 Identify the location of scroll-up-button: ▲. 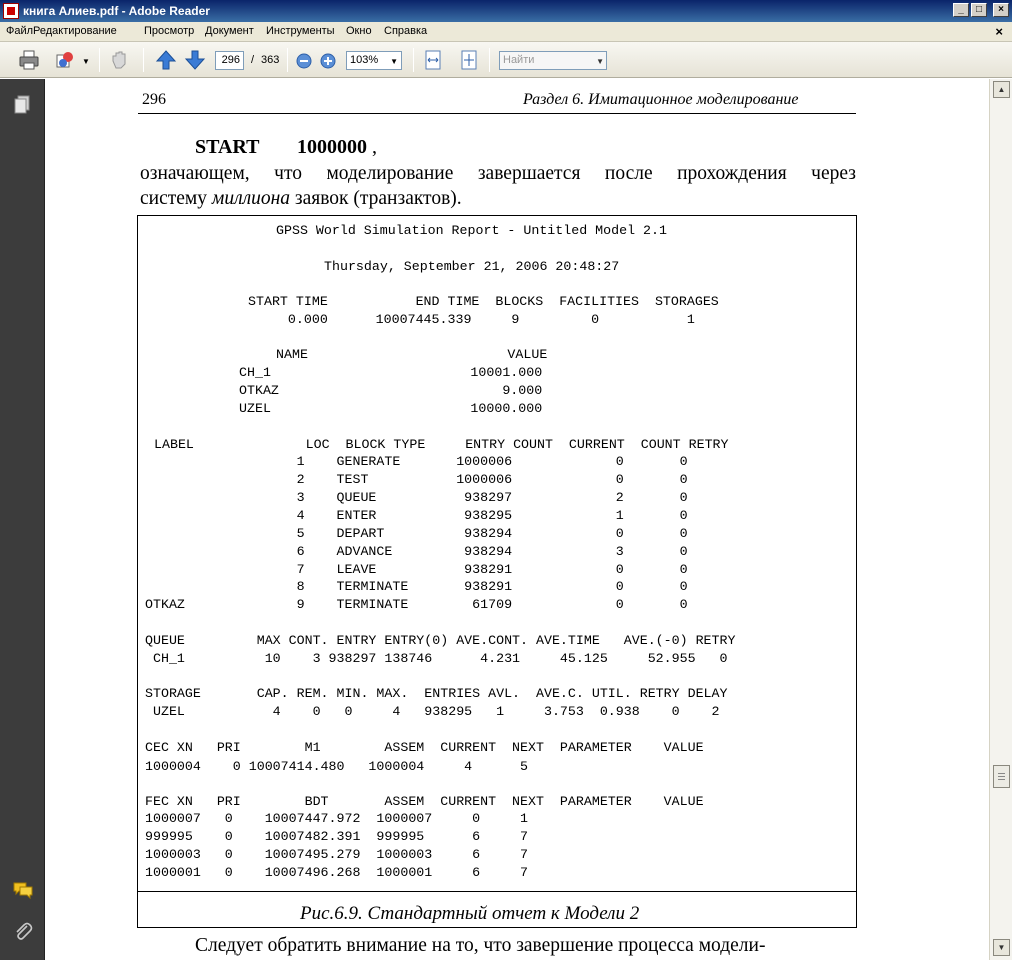
(1001, 89).